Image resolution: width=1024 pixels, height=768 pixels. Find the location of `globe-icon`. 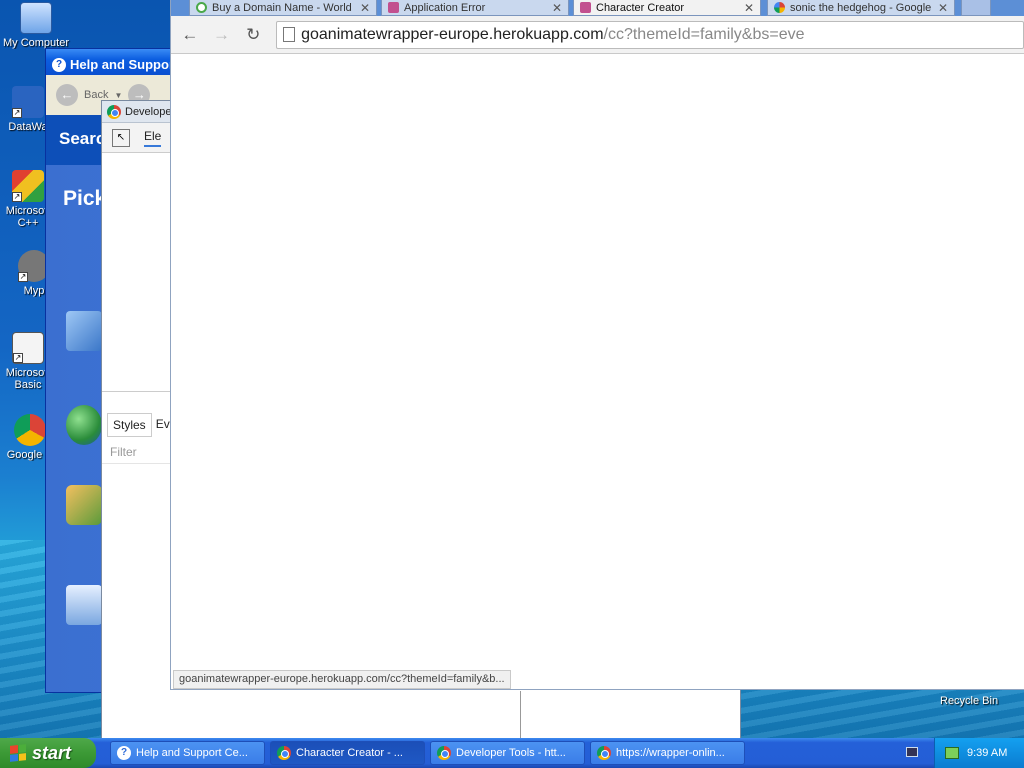

globe-icon is located at coordinates (84, 425).